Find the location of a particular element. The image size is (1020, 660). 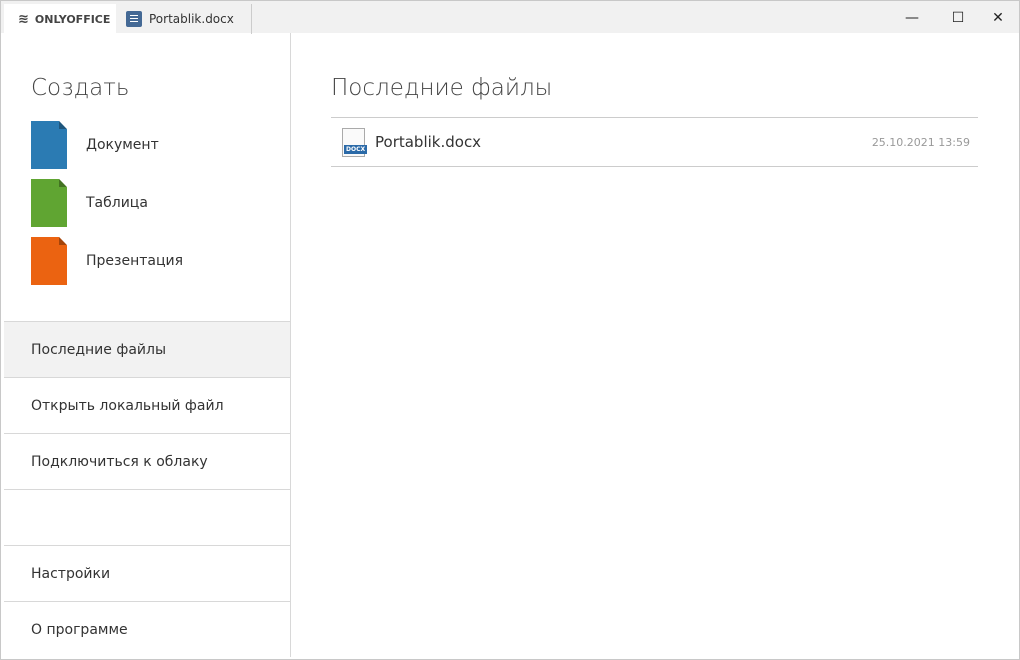

minimize-button: — is located at coordinates (912, 17).